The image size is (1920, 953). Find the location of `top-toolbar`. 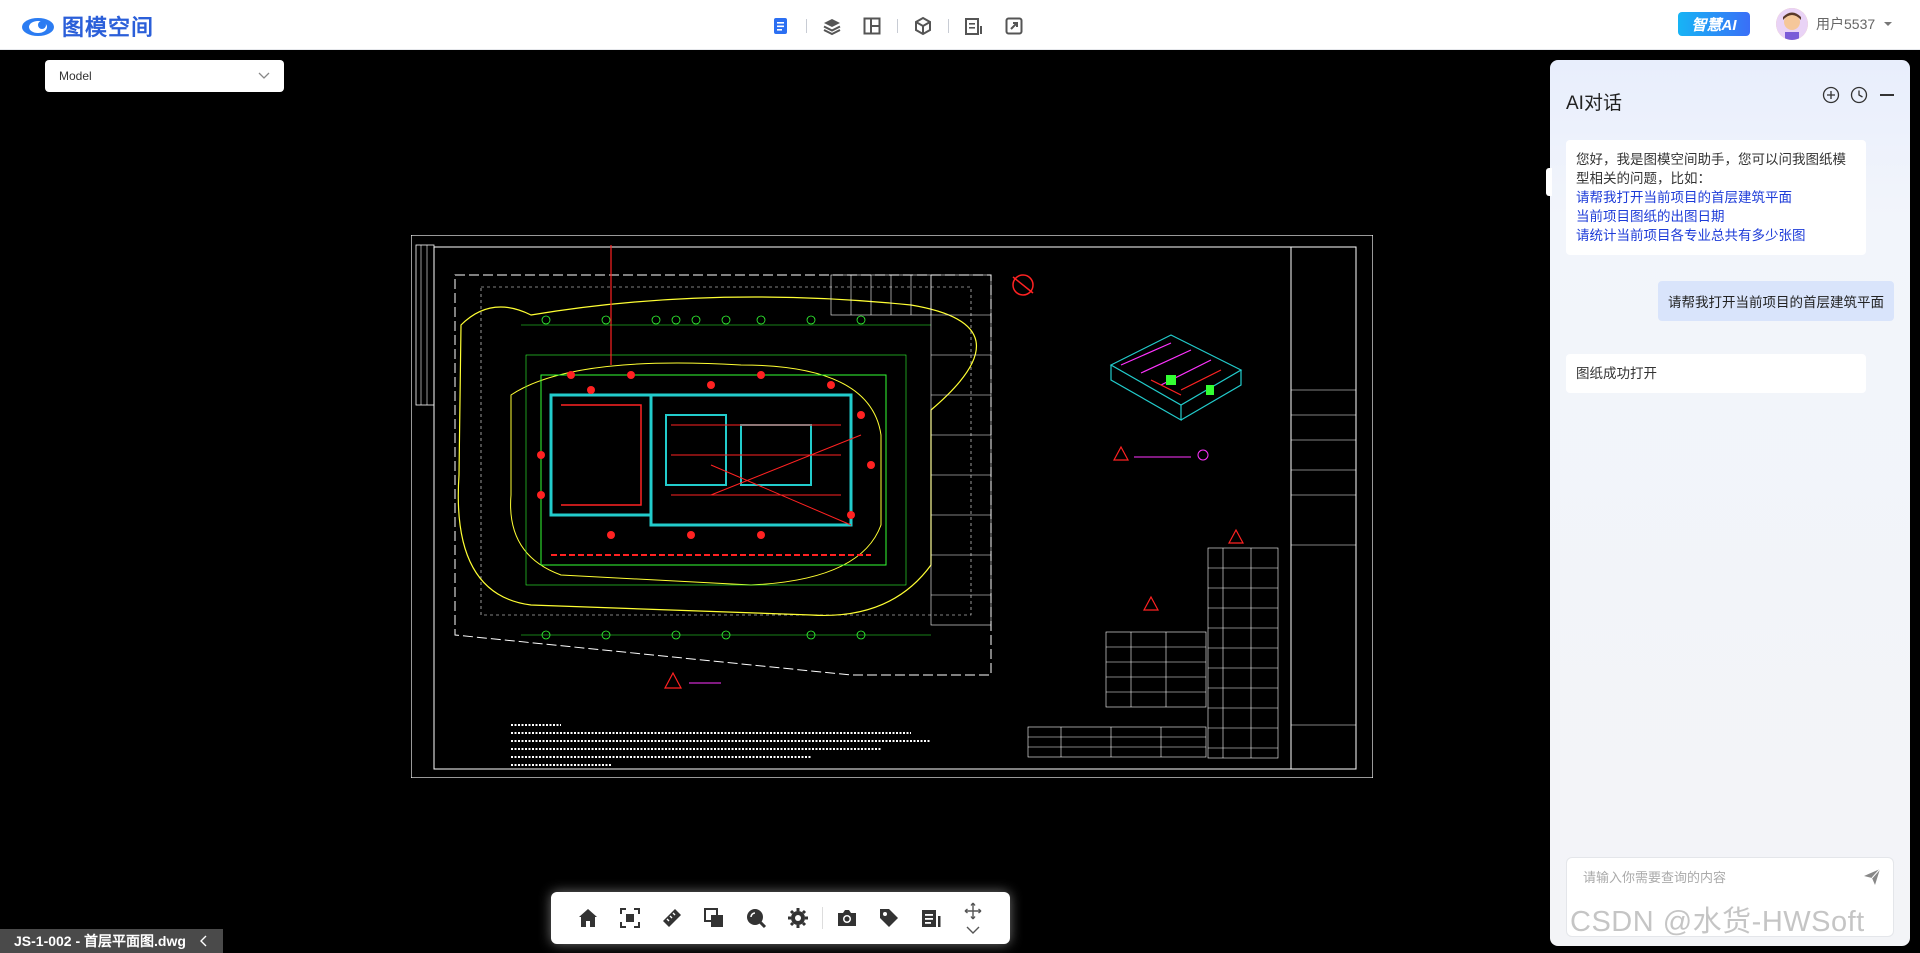

top-toolbar is located at coordinates (897, 26).